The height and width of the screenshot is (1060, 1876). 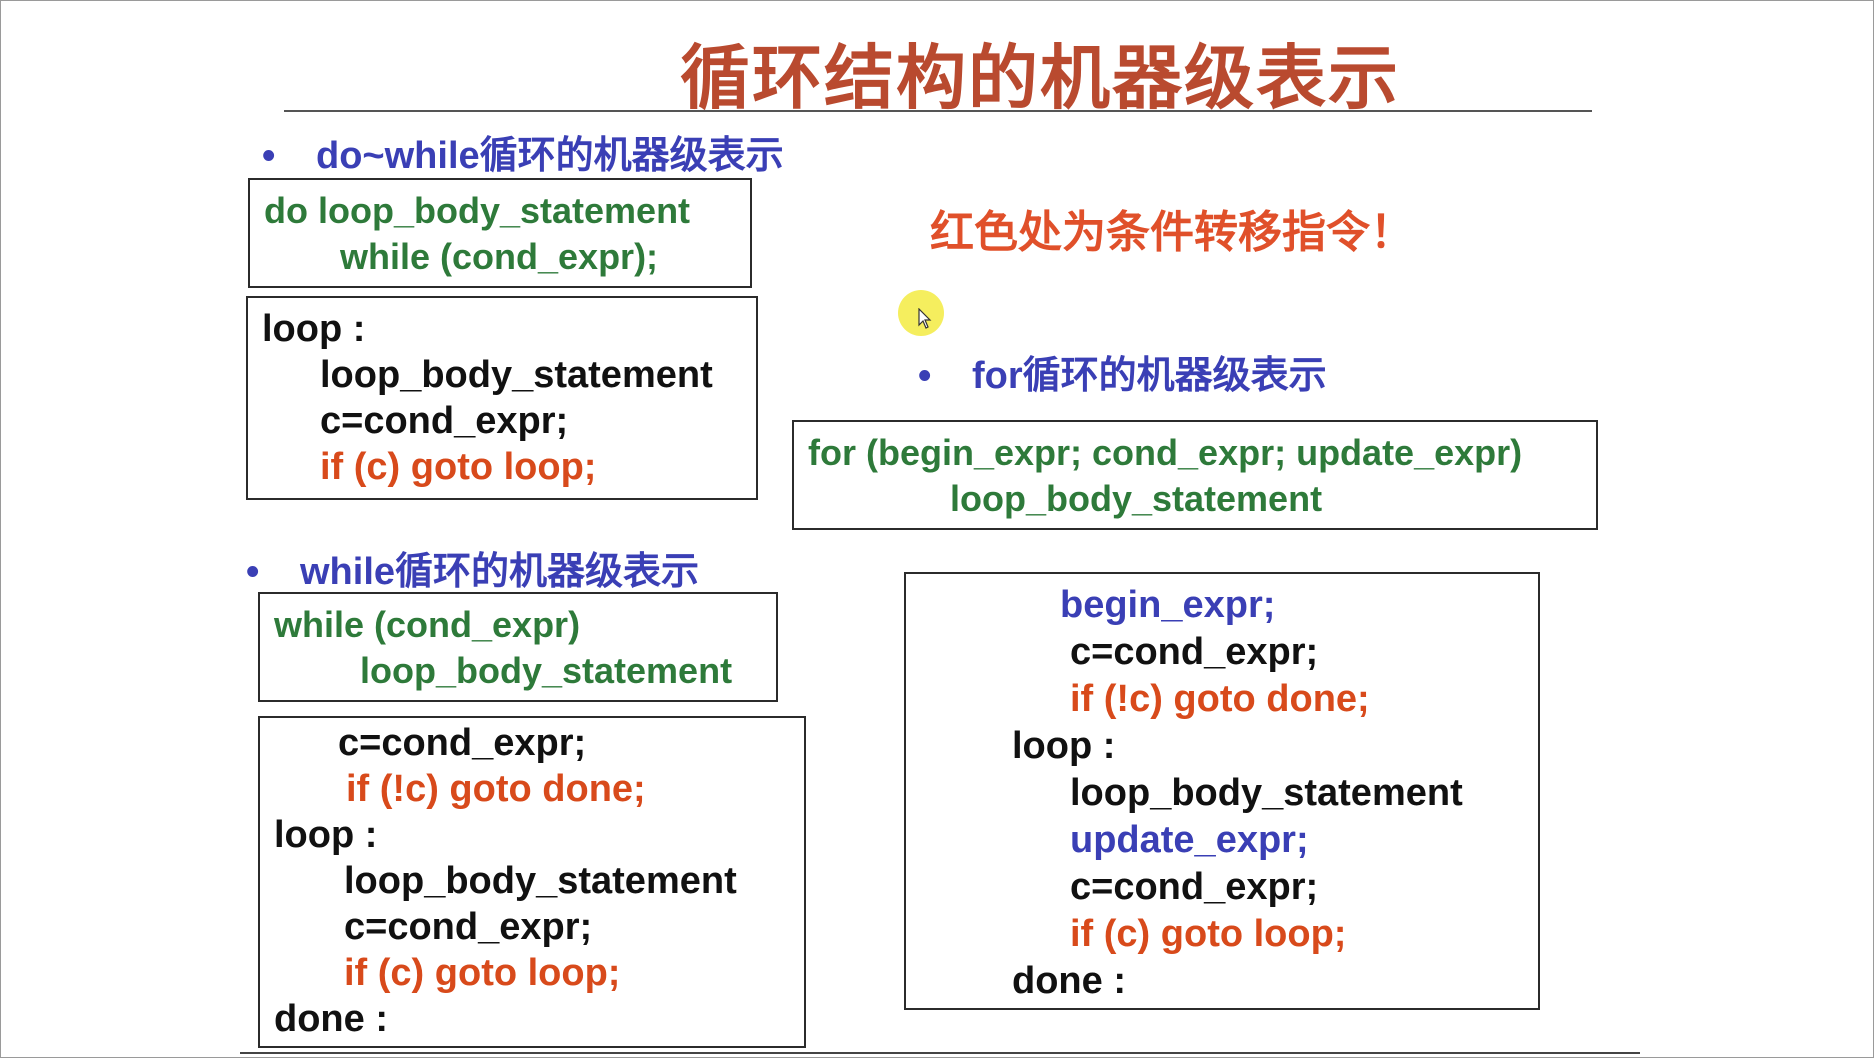 I want to click on code-line: begin_expr;, so click(x=1168, y=605).